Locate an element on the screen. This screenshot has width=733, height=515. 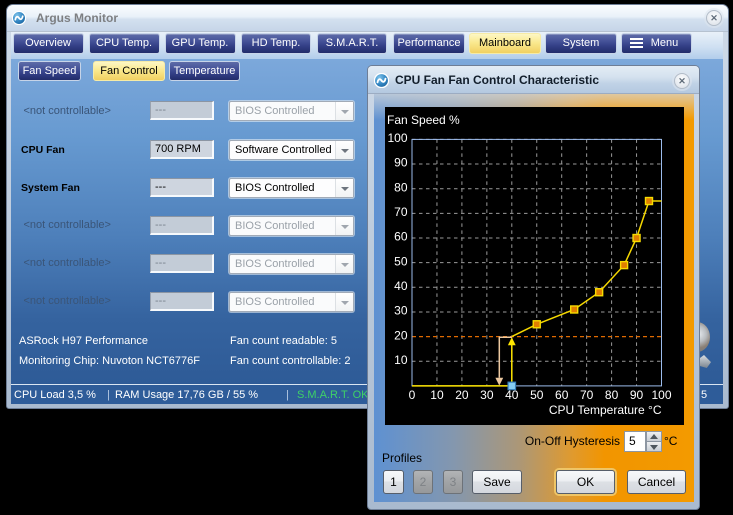
svg-text: CPU Temperature °C is located at coordinates (605, 410).